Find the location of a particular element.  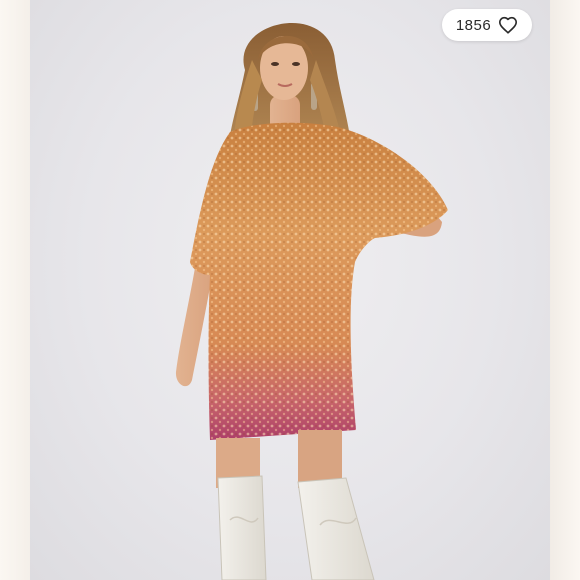

image-margin-left is located at coordinates (15, 290).